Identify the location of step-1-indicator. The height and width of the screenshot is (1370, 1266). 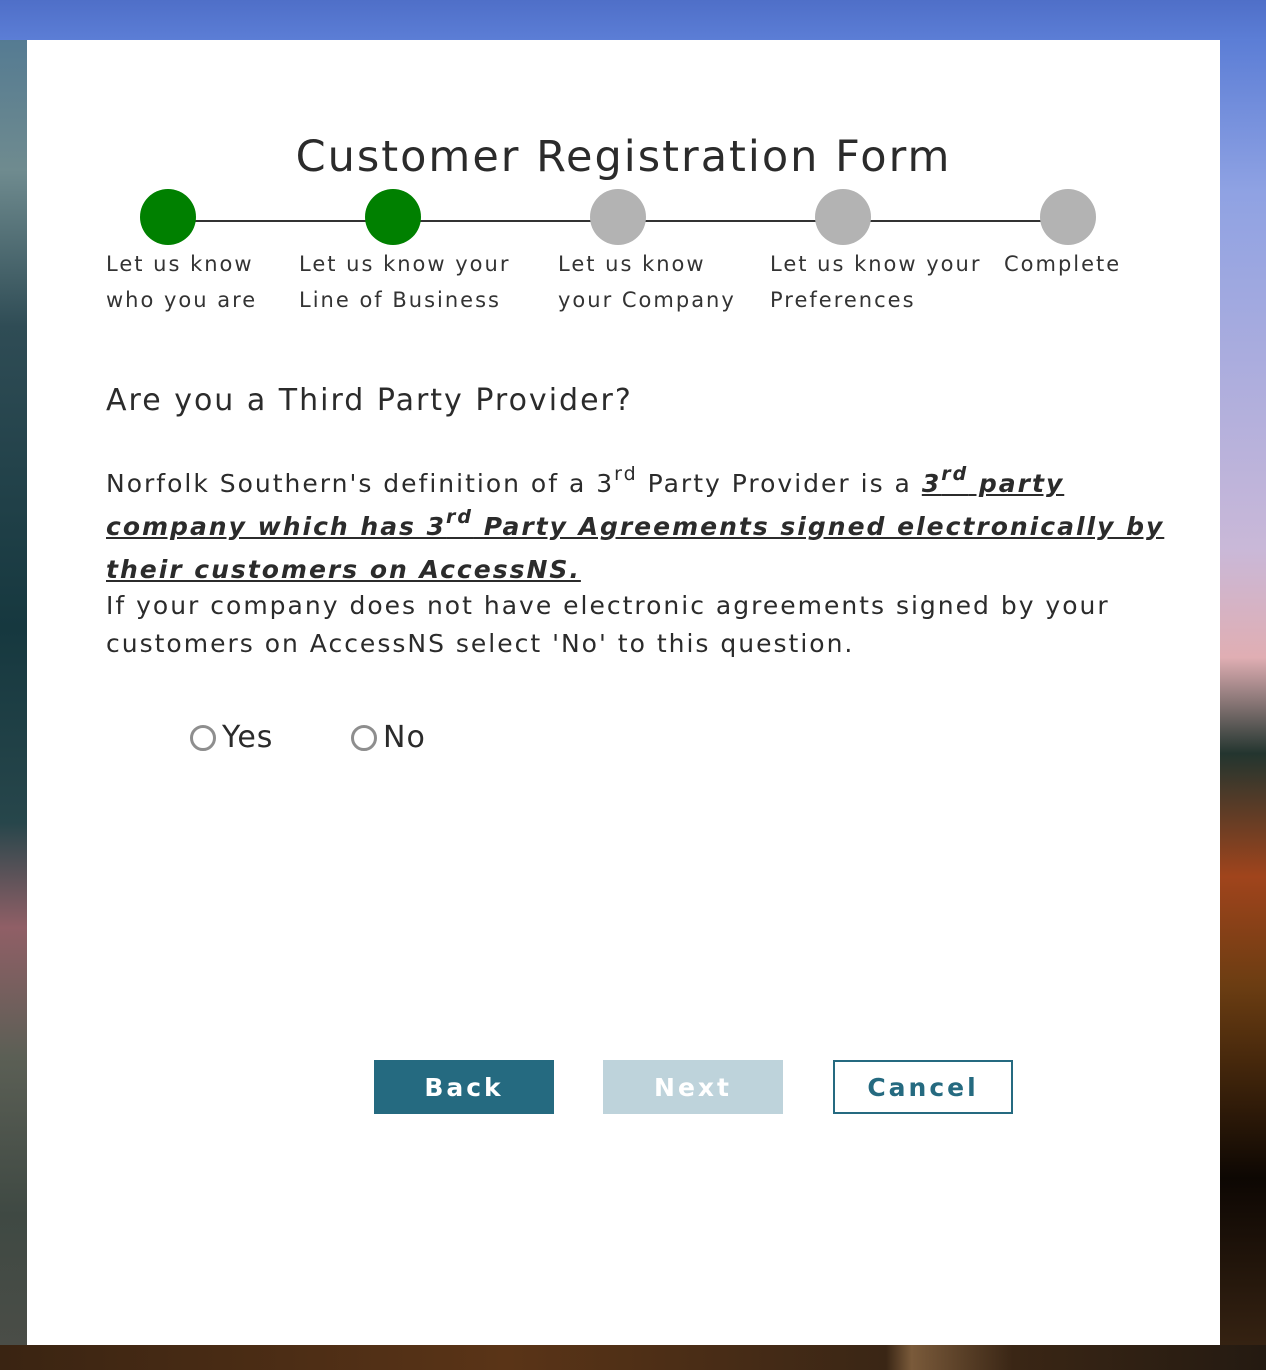
(168, 217).